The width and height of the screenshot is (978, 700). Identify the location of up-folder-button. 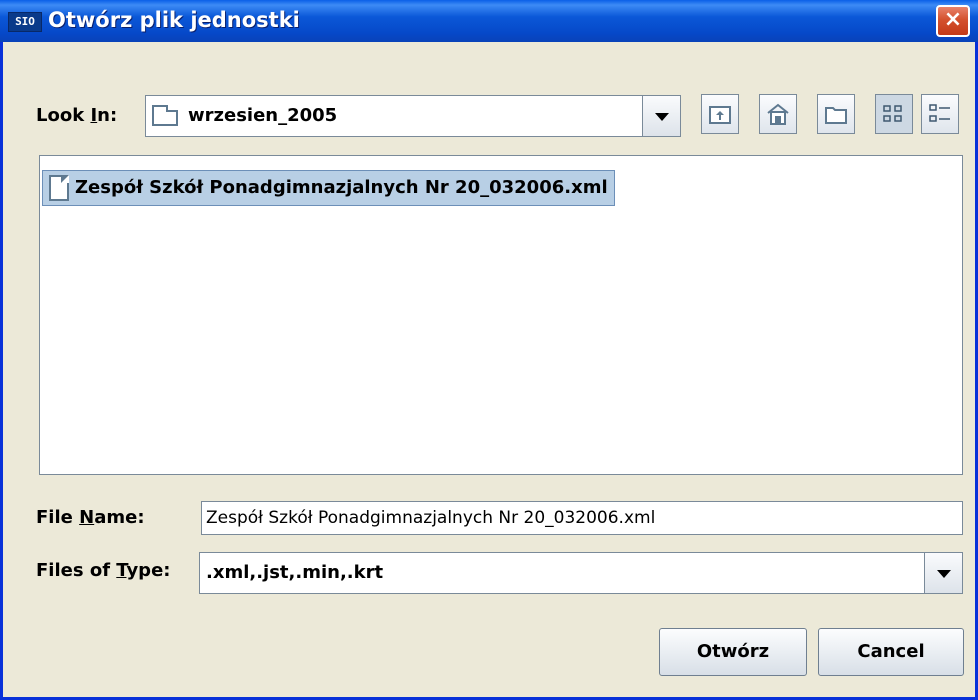
(720, 114).